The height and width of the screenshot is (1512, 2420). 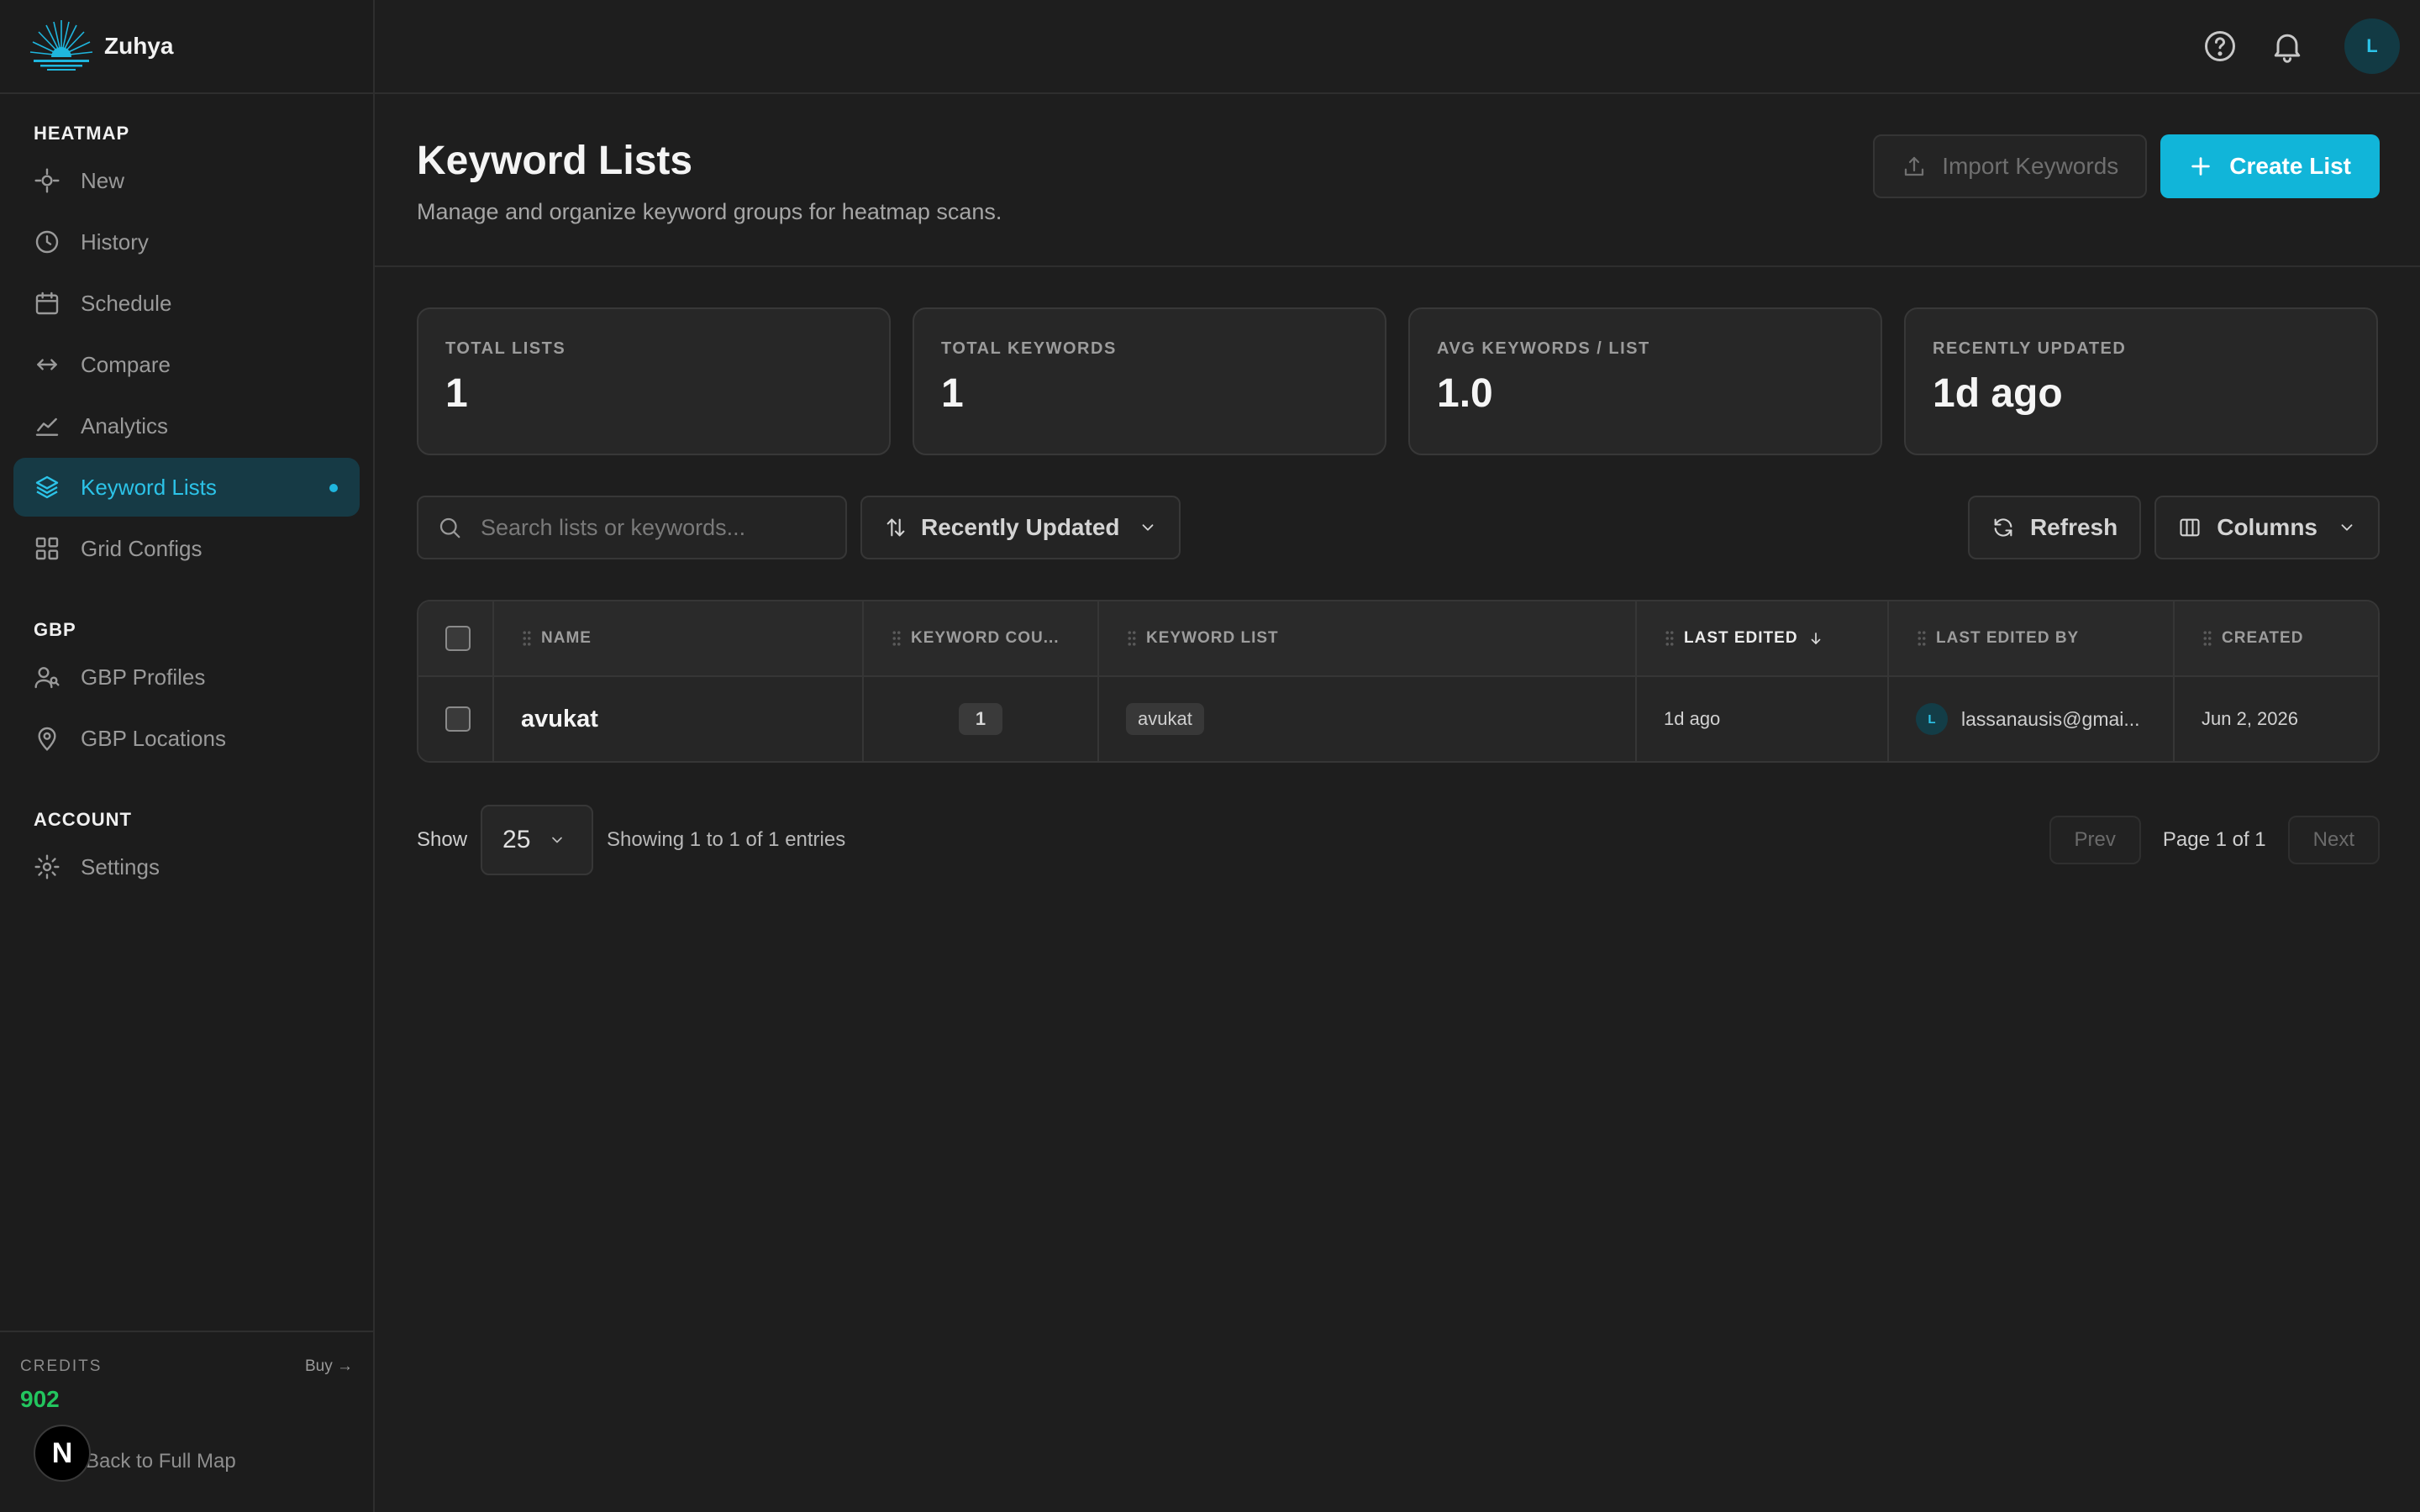 I want to click on stat-value: 1.0, so click(x=1465, y=393).